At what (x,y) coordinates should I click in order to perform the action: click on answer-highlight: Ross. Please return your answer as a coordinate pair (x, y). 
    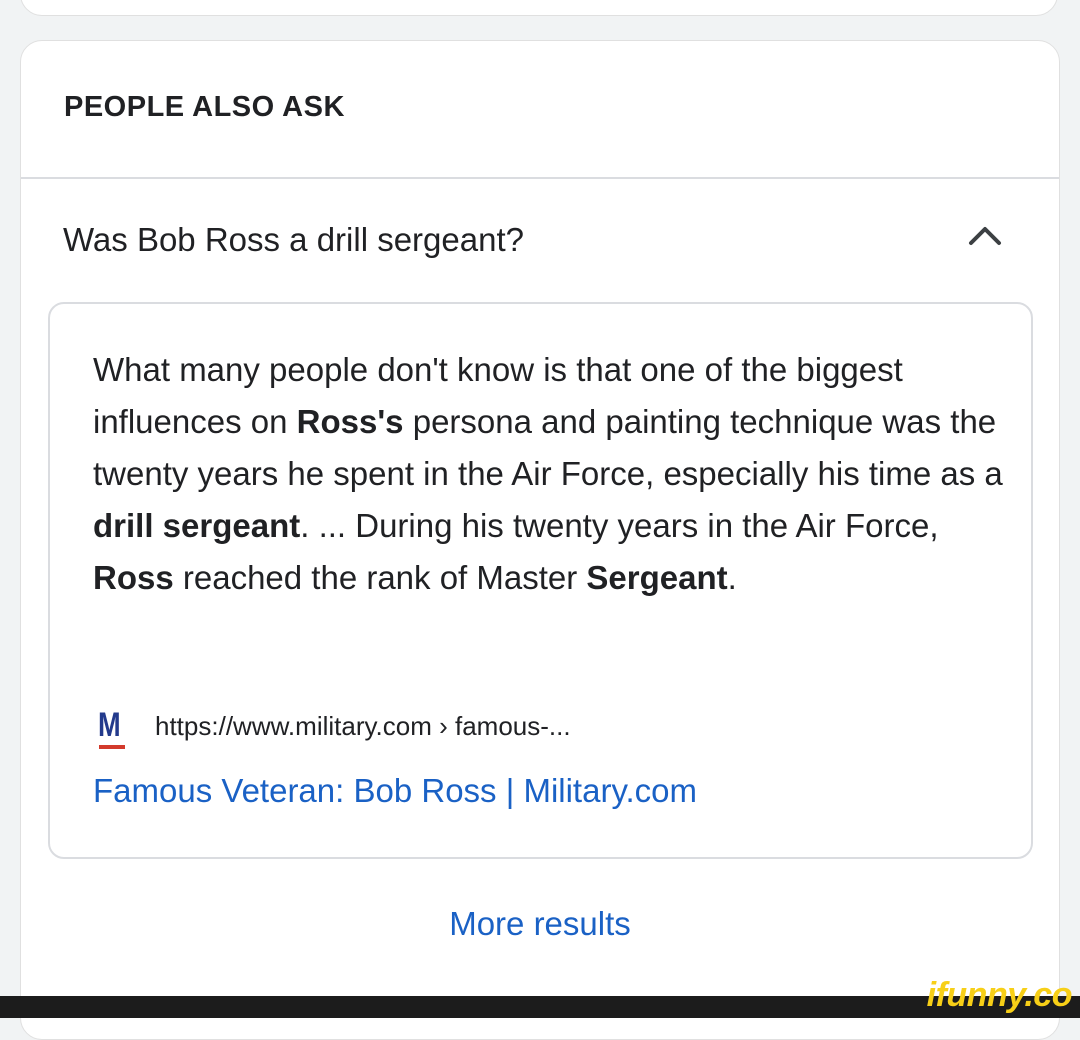
    Looking at the image, I should click on (133, 577).